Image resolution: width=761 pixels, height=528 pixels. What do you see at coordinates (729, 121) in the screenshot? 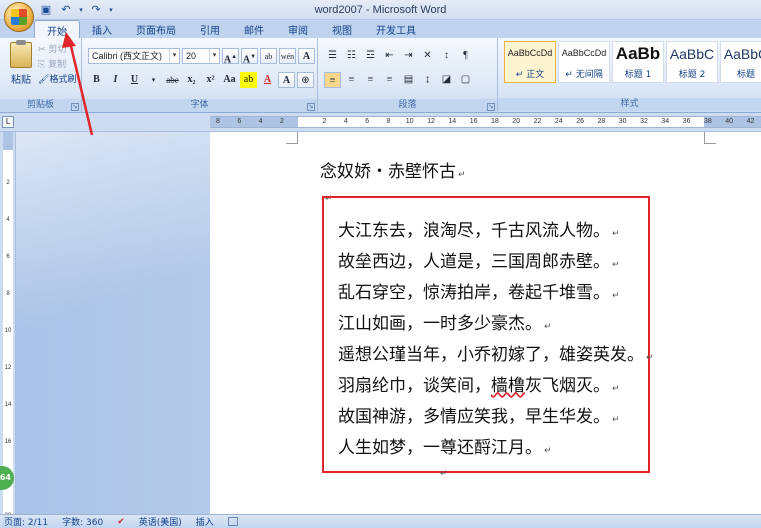
I see `ruler-tick-label: 40` at bounding box center [729, 121].